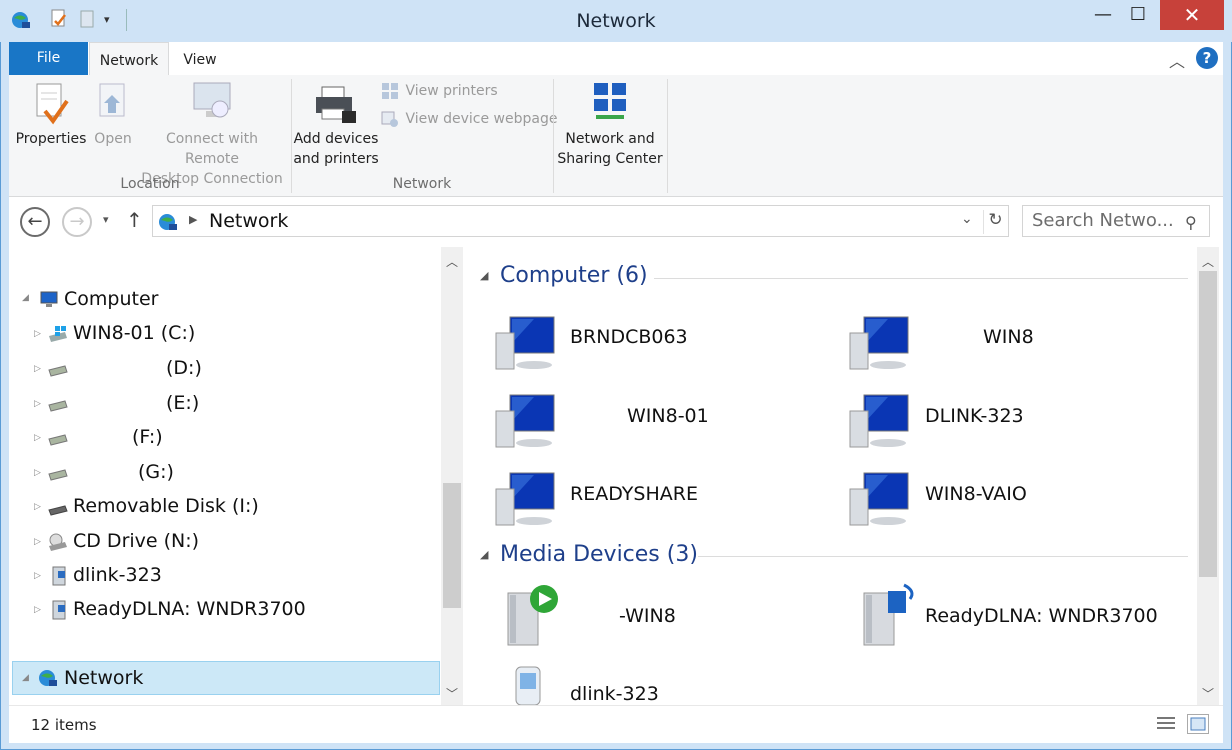 The image size is (1232, 750). Describe the element at coordinates (193, 219) in the screenshot. I see `breadcrumb-chevron-icon: ▶` at that location.